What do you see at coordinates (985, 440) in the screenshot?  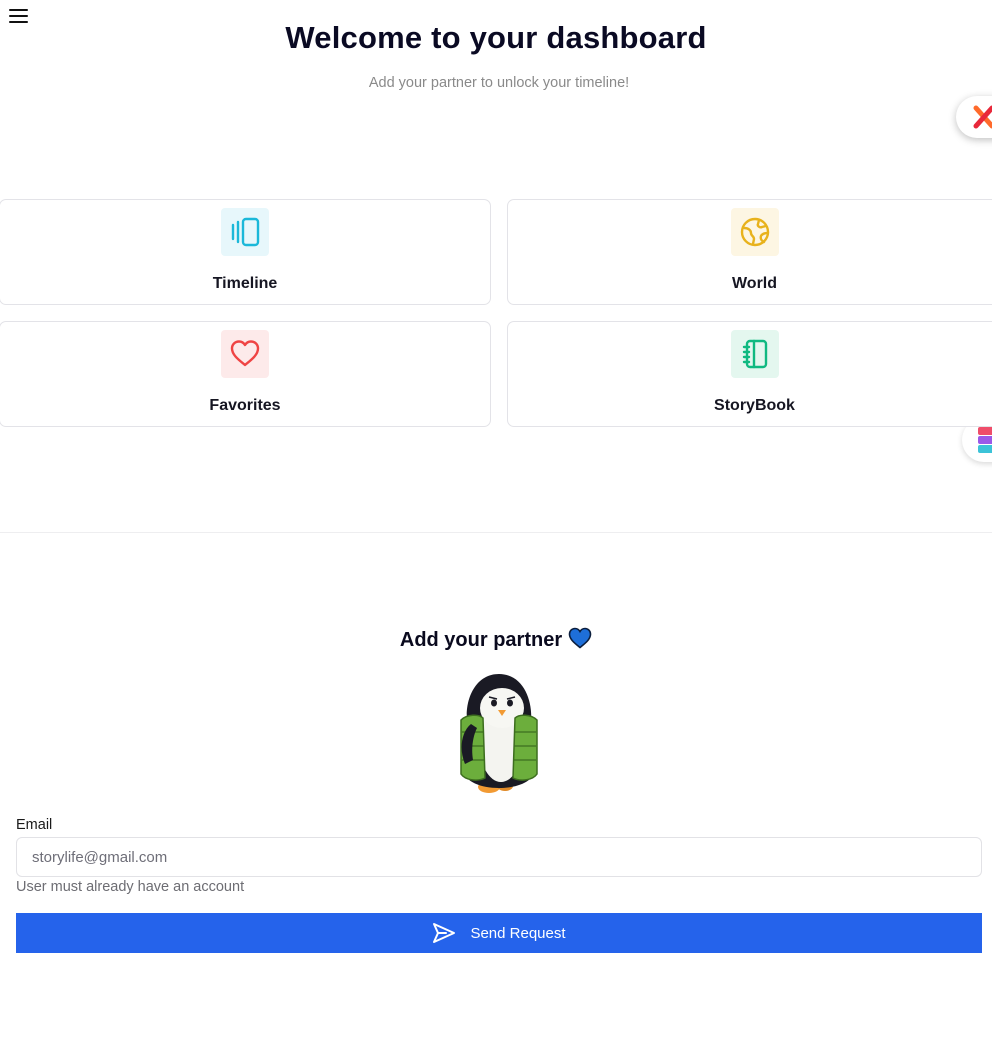 I see `app-logo-icon` at bounding box center [985, 440].